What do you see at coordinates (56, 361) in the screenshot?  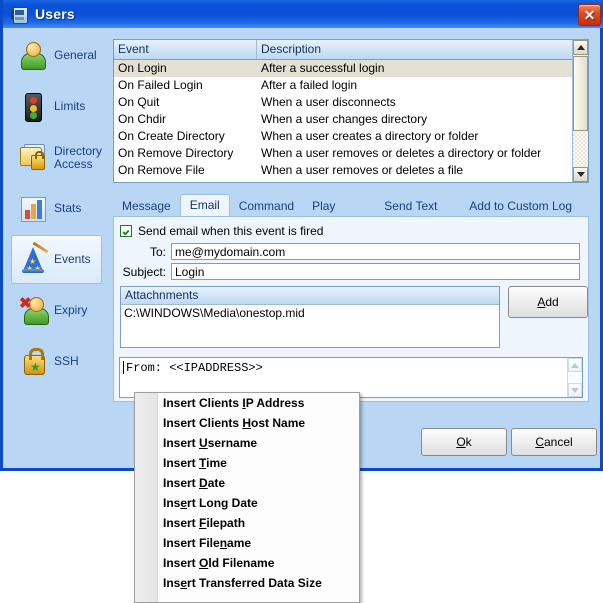 I see `sidebar-item-ssh: ★ SSH` at bounding box center [56, 361].